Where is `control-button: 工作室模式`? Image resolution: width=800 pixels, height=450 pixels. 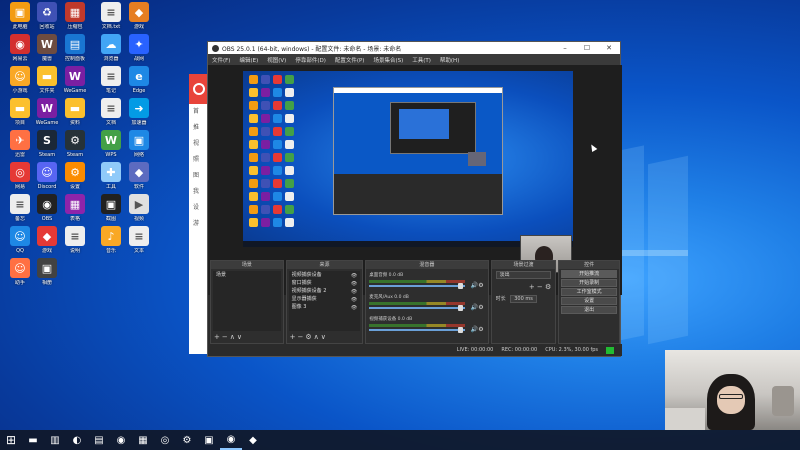
control-button: 工作室模式 is located at coordinates (589, 292).